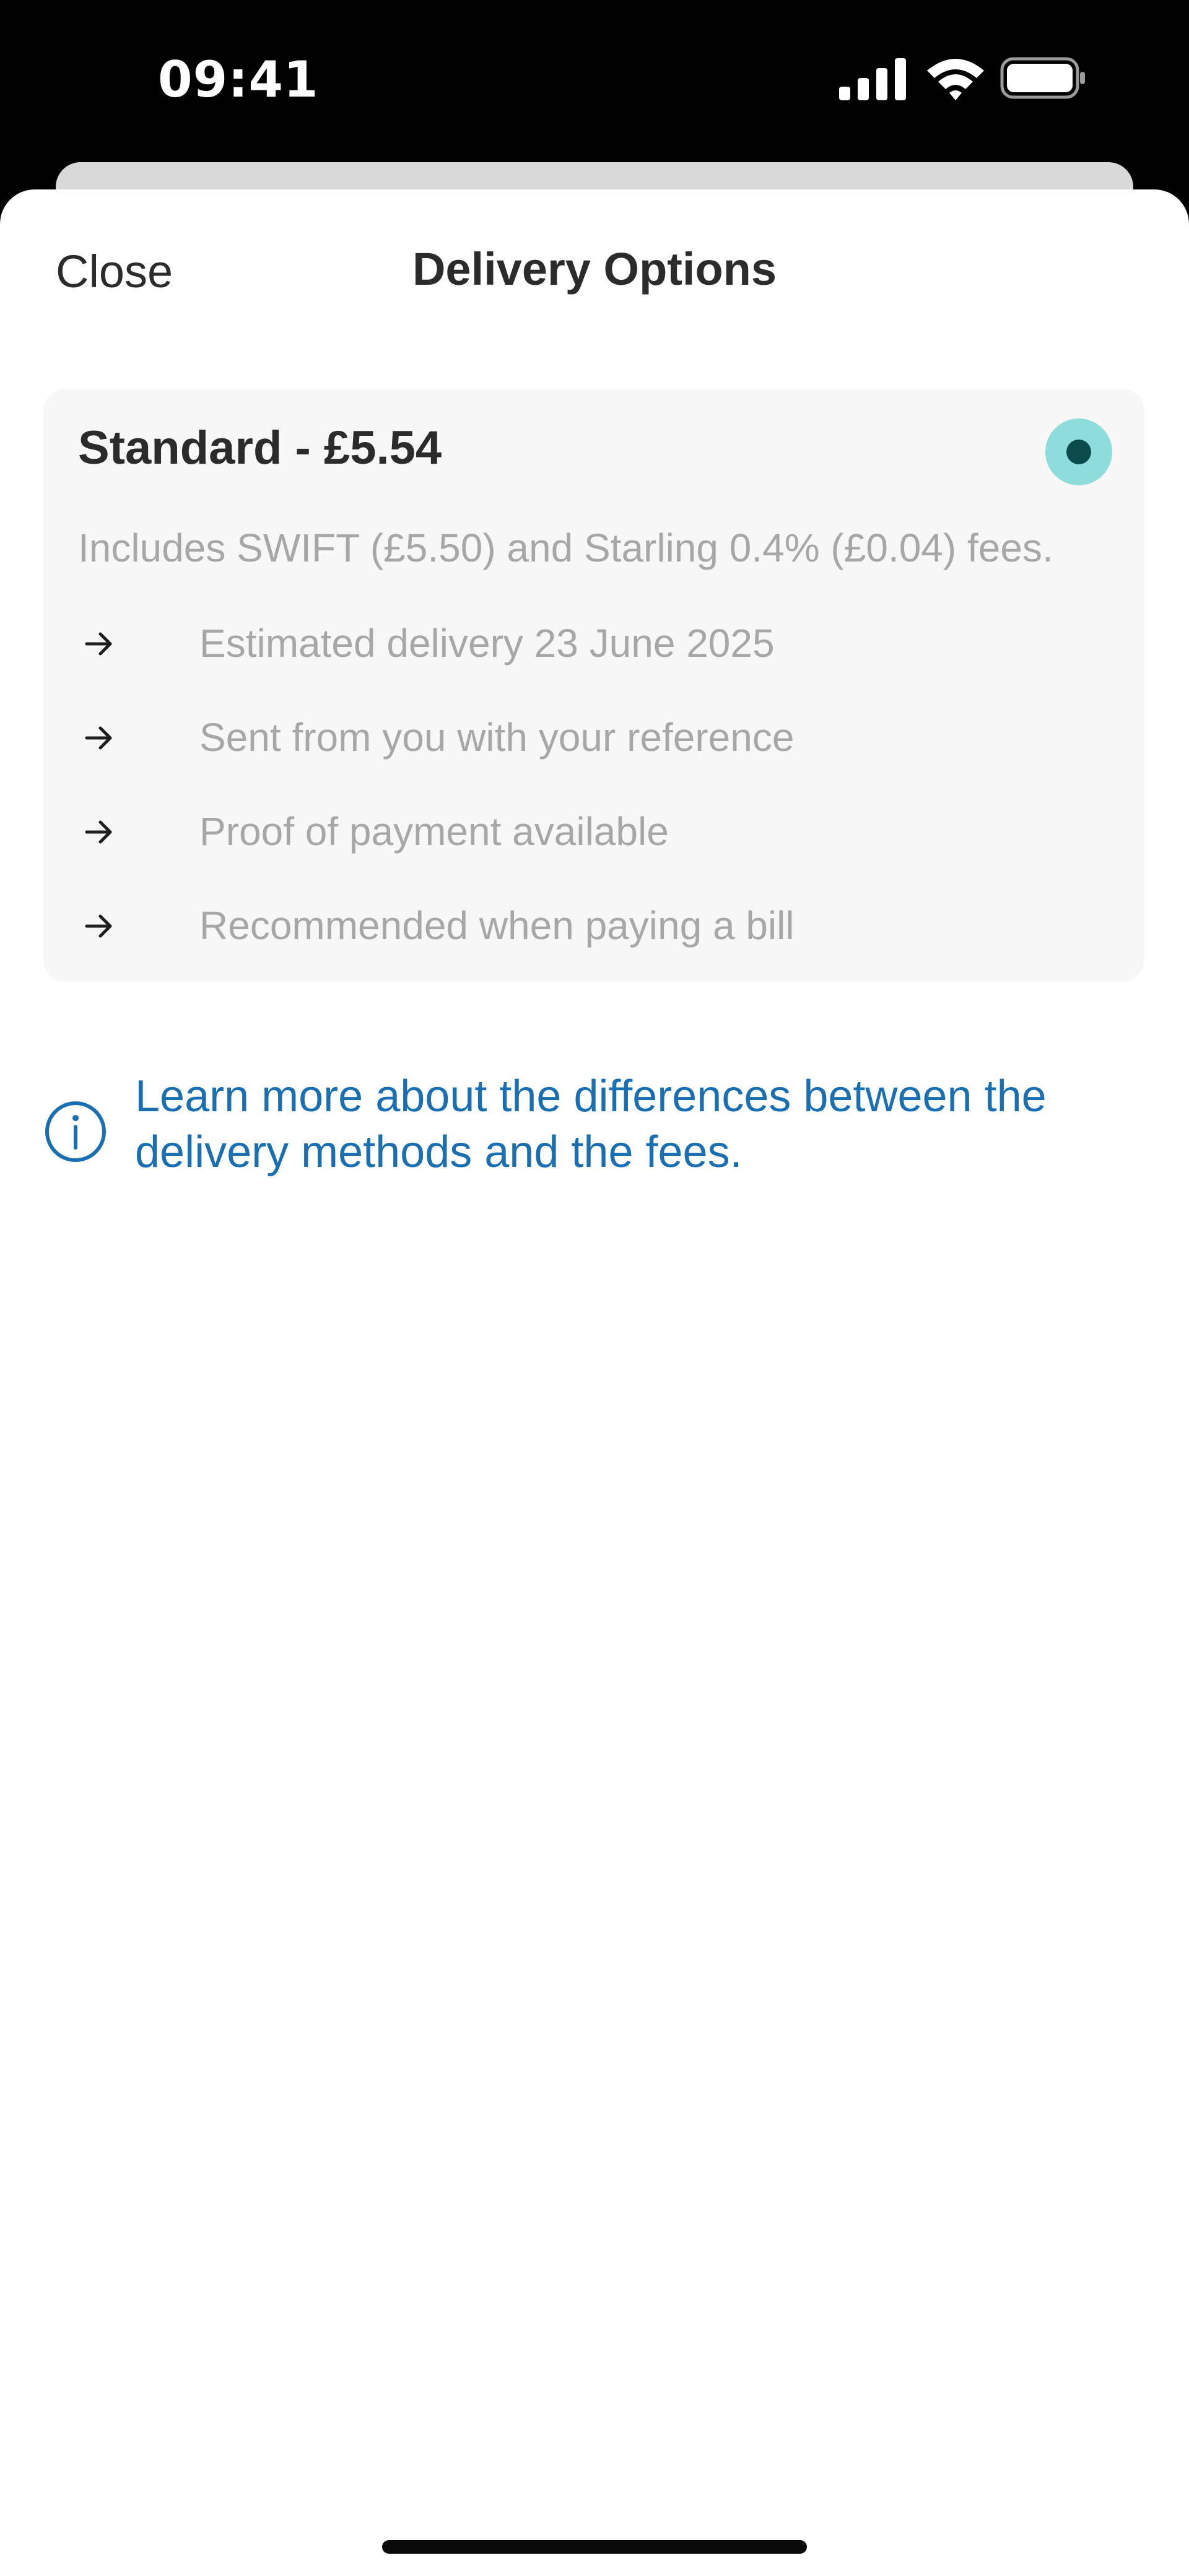  I want to click on list-item: Recommended when paying a bill, so click(598, 951).